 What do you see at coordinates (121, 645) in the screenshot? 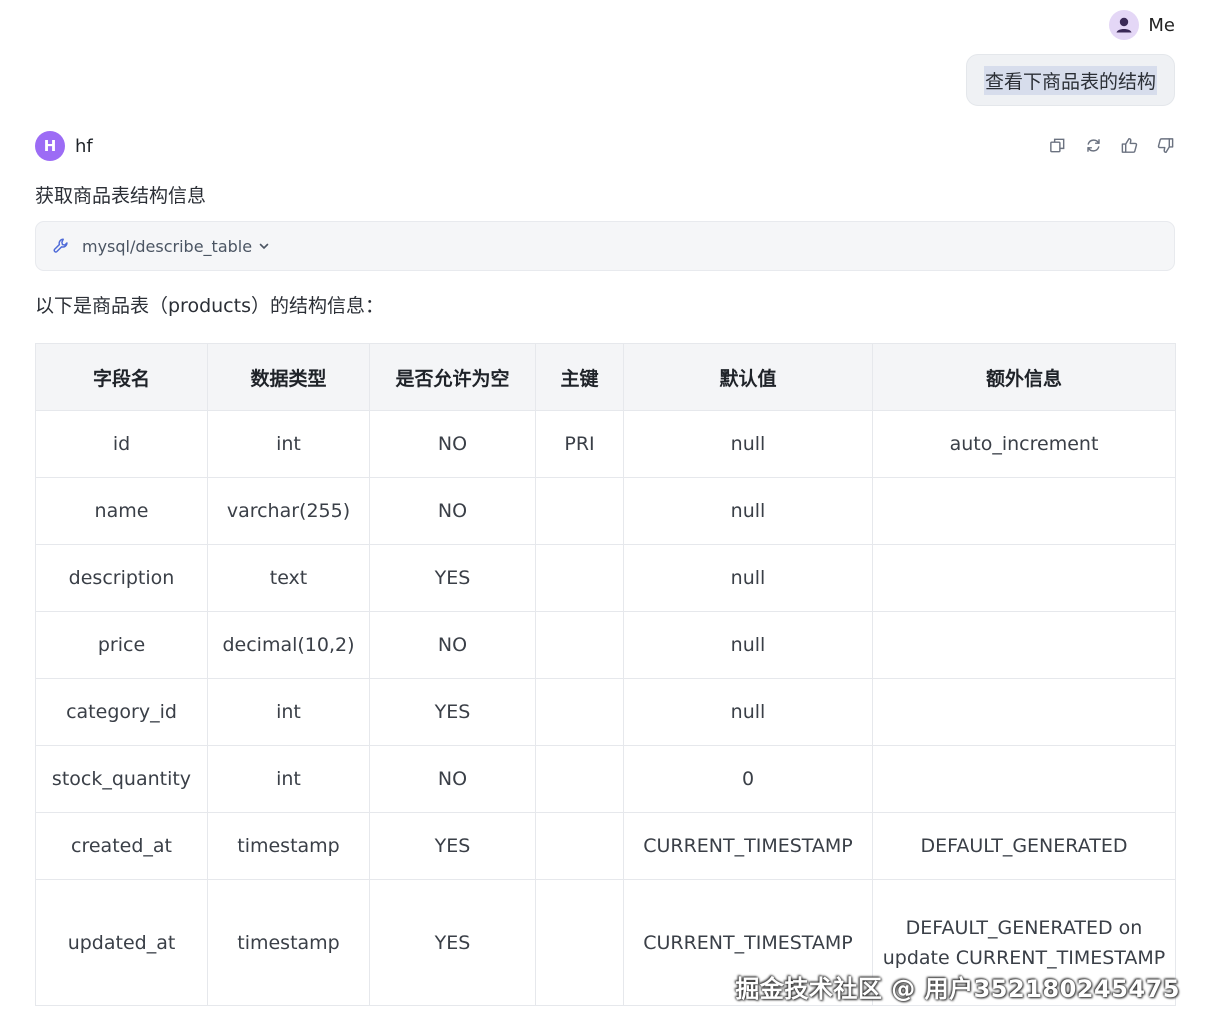
I see `table-cell: price` at bounding box center [121, 645].